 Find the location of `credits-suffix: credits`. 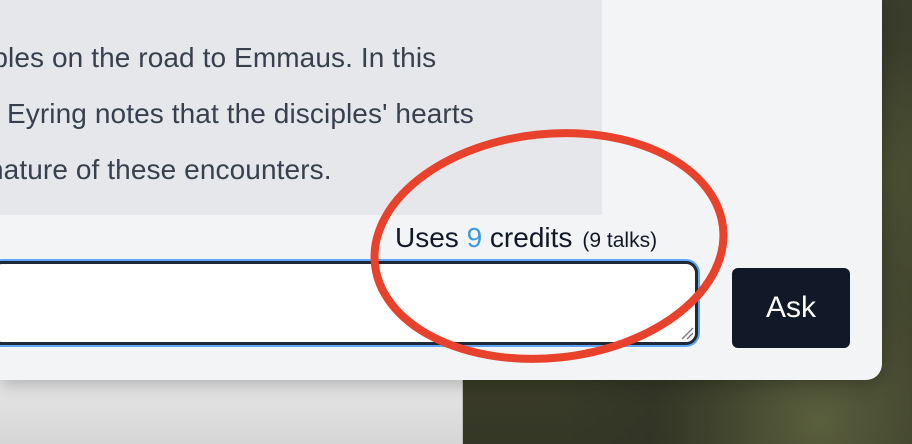

credits-suffix: credits is located at coordinates (527, 237).